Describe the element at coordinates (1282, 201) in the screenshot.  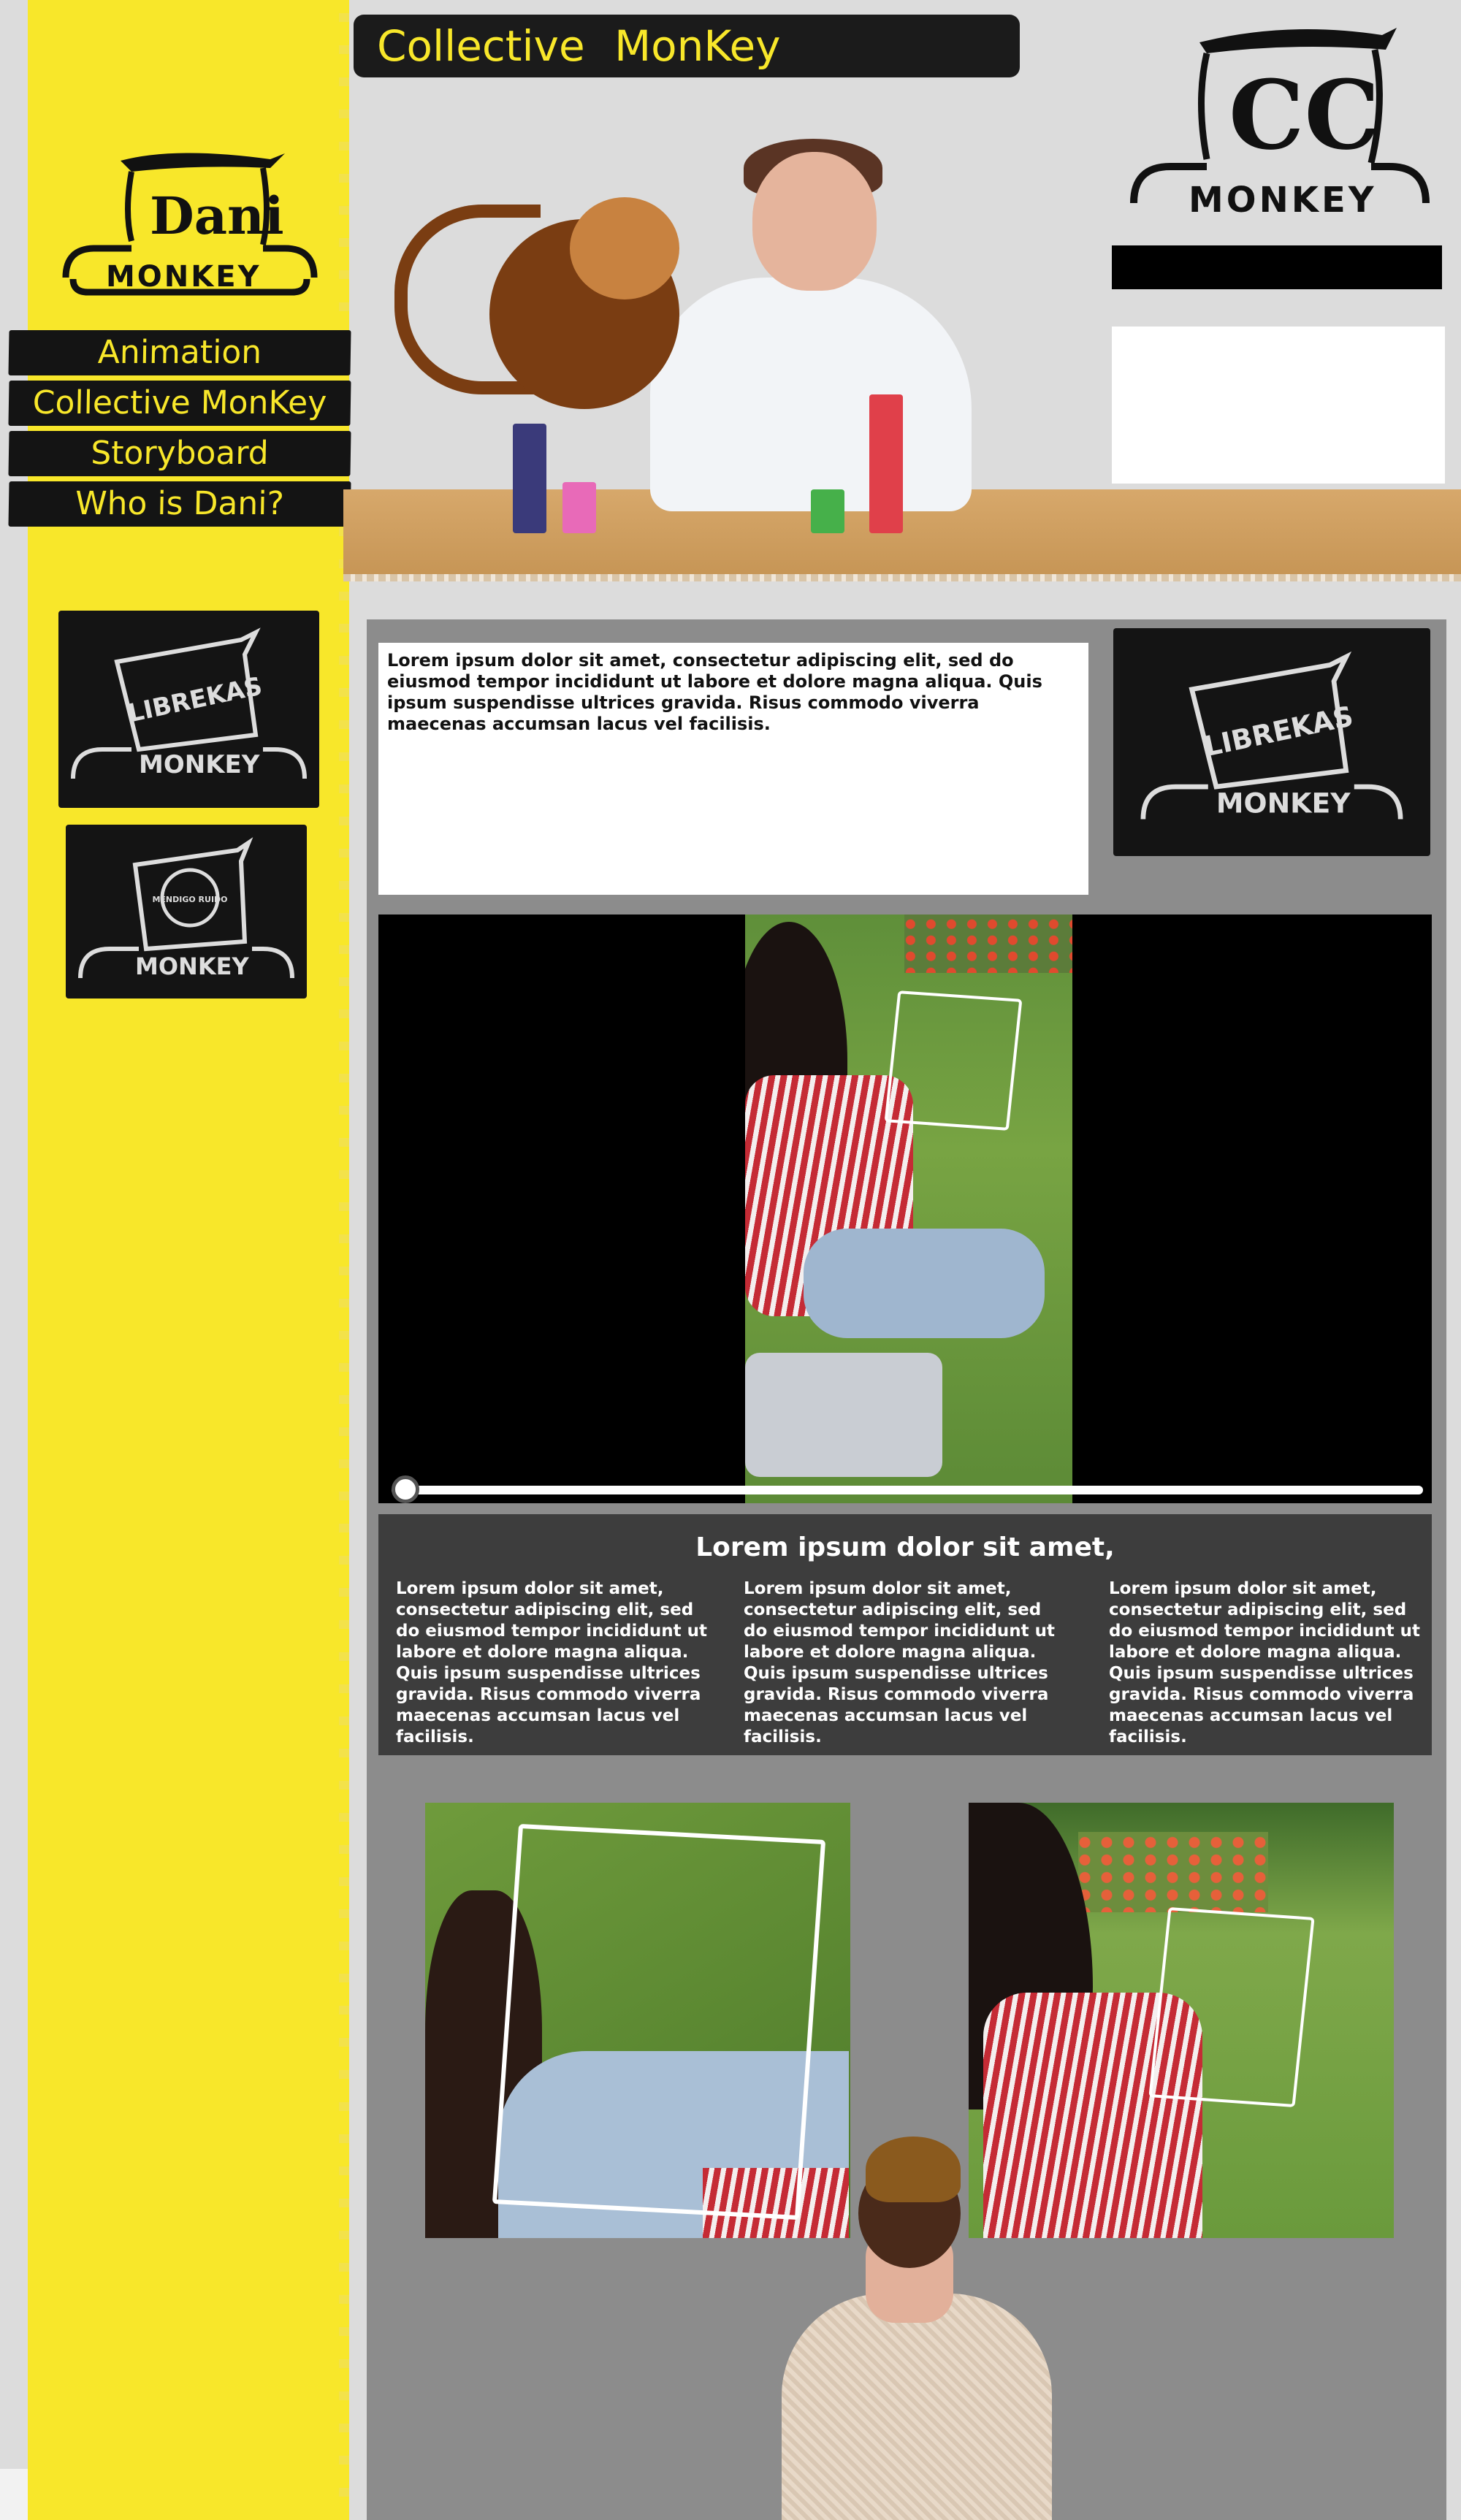
I see `cc-logo-text: MONKEY` at that location.